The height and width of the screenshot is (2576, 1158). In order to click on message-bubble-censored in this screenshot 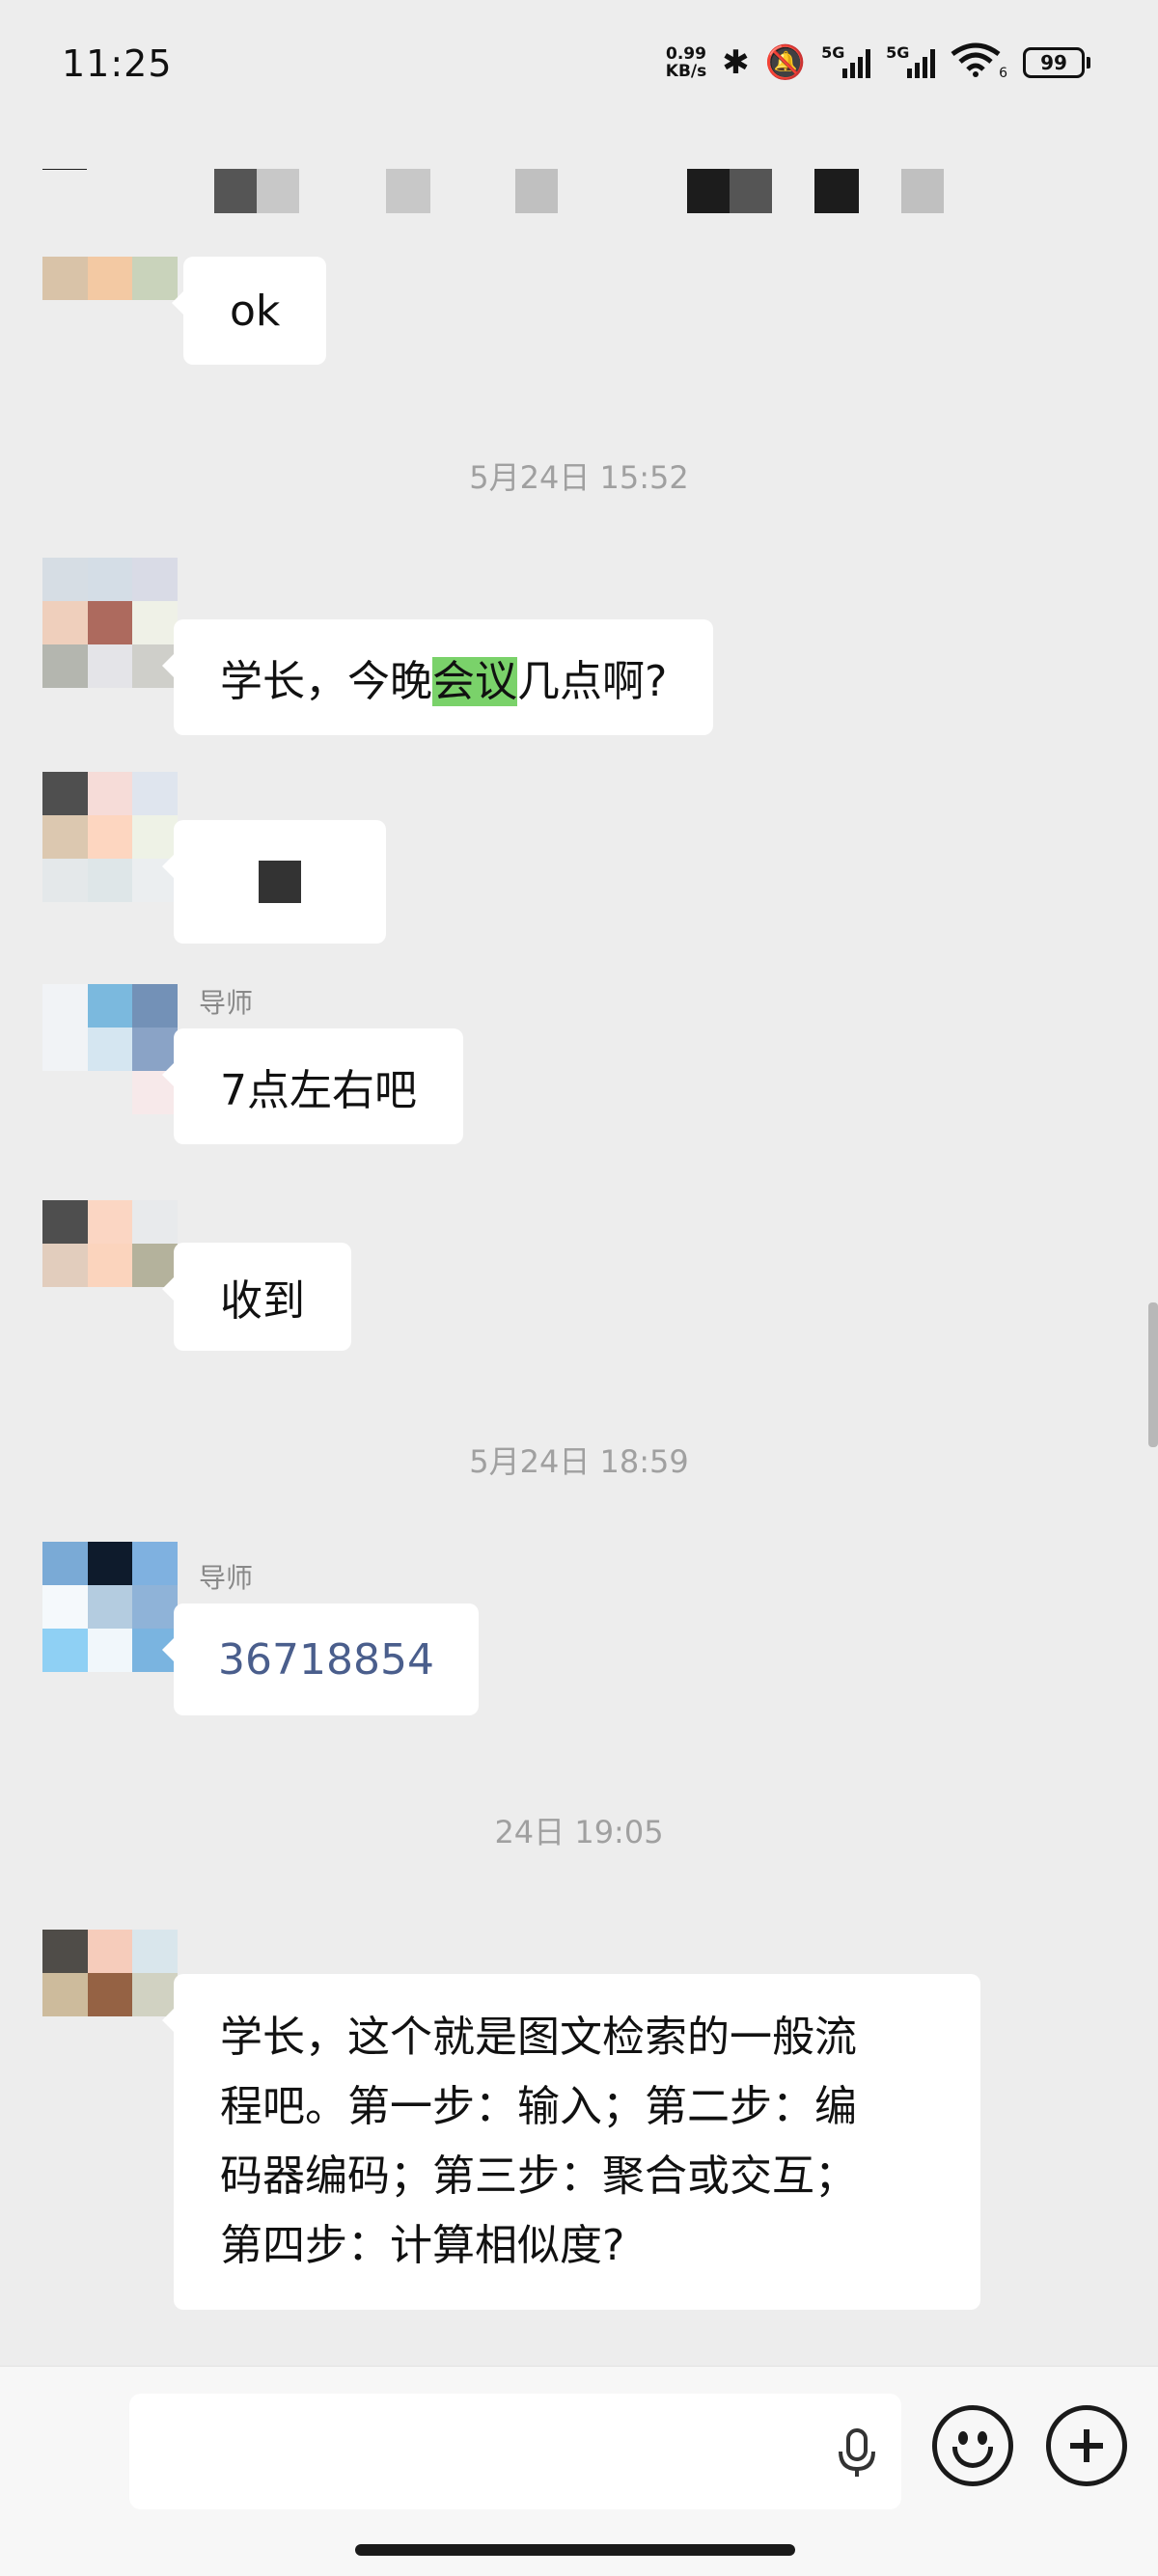, I will do `click(274, 882)`.